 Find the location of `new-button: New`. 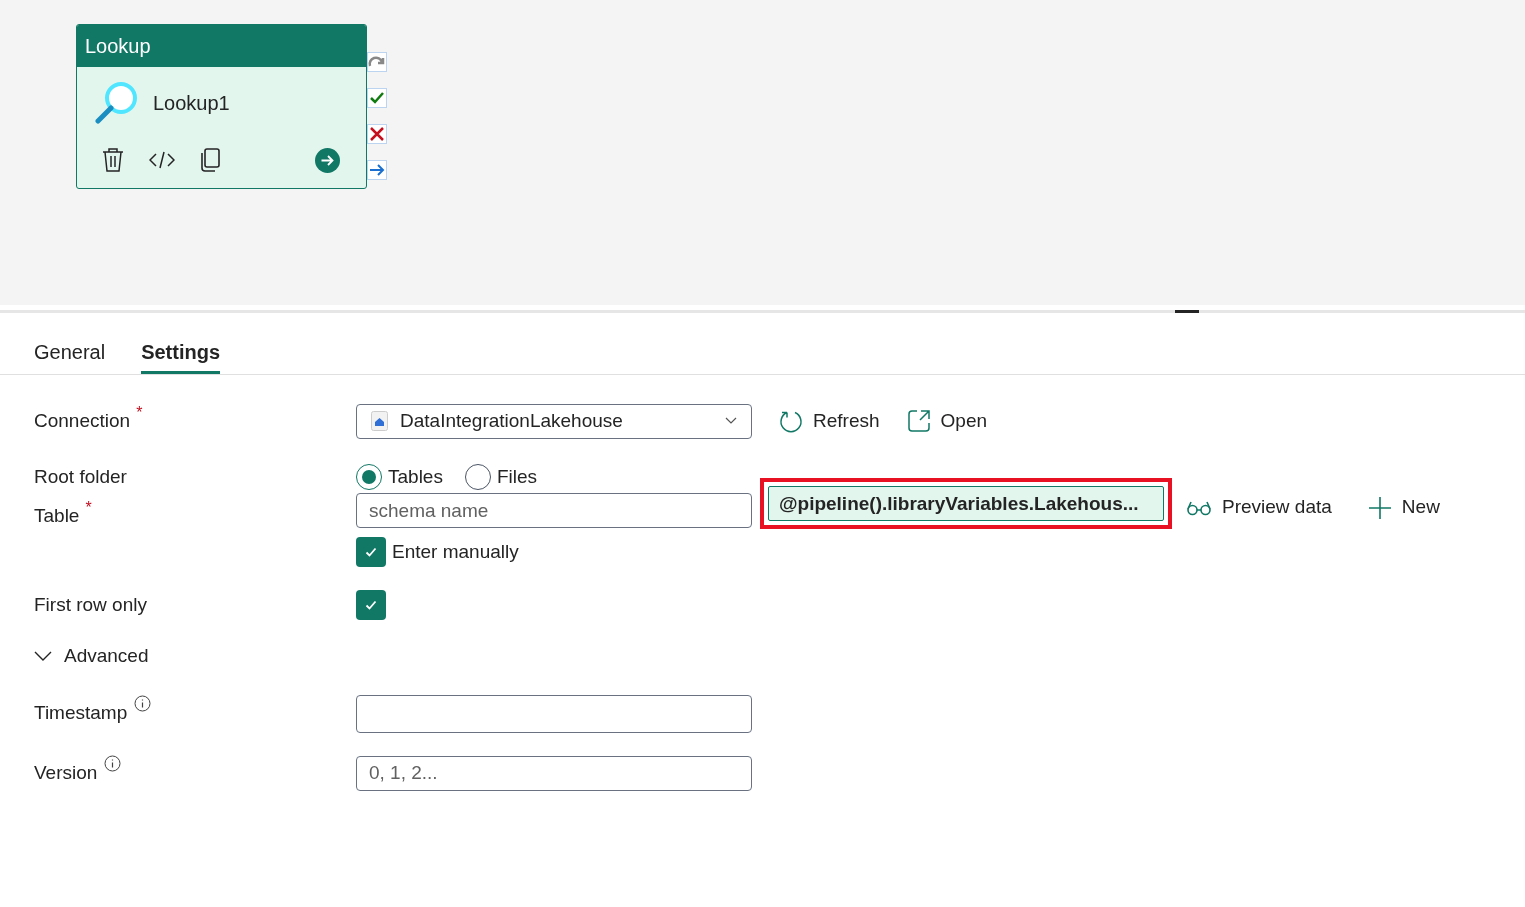

new-button: New is located at coordinates (1403, 507).